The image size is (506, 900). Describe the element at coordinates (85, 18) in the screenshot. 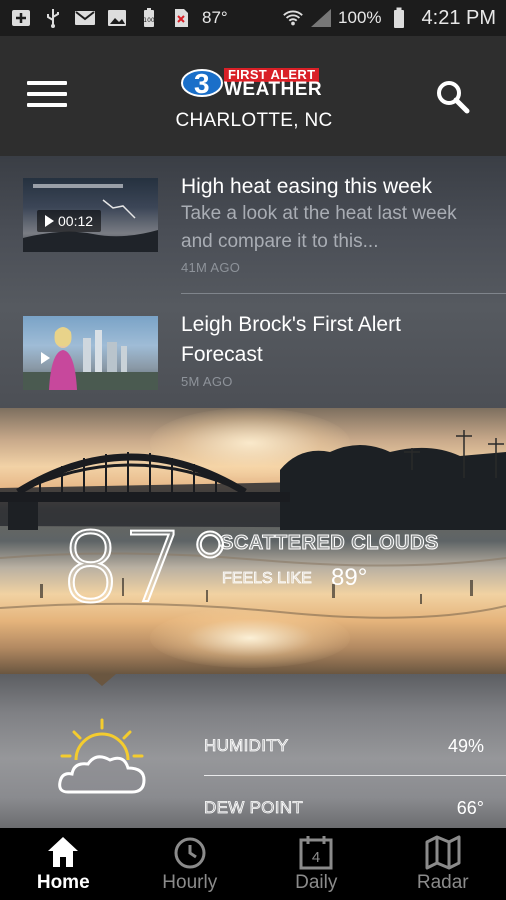

I see `mail-icon` at that location.